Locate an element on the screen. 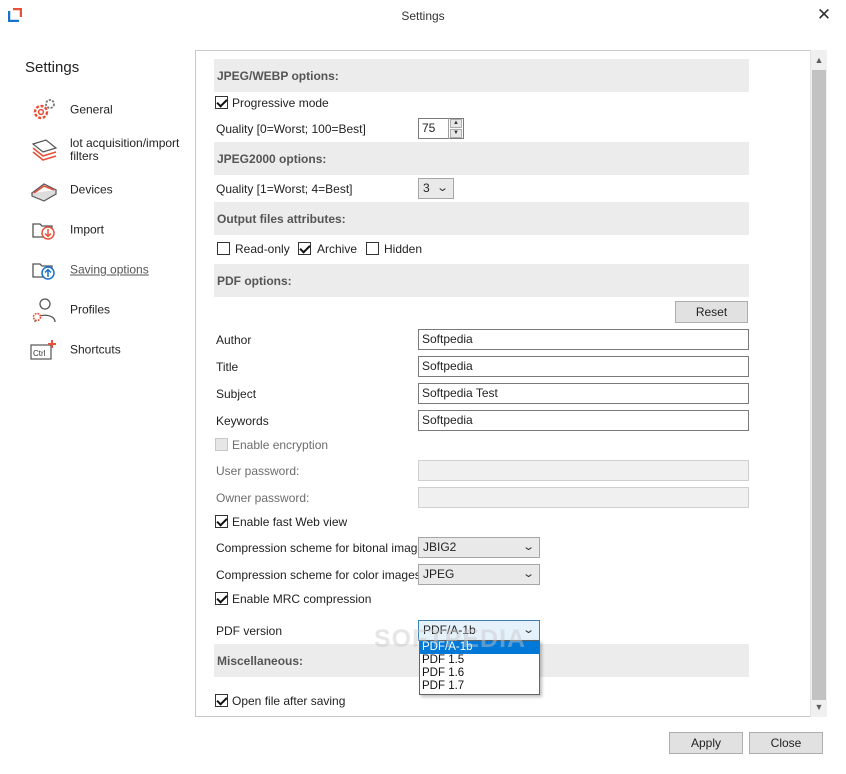  author-label: Author is located at coordinates (234, 340).